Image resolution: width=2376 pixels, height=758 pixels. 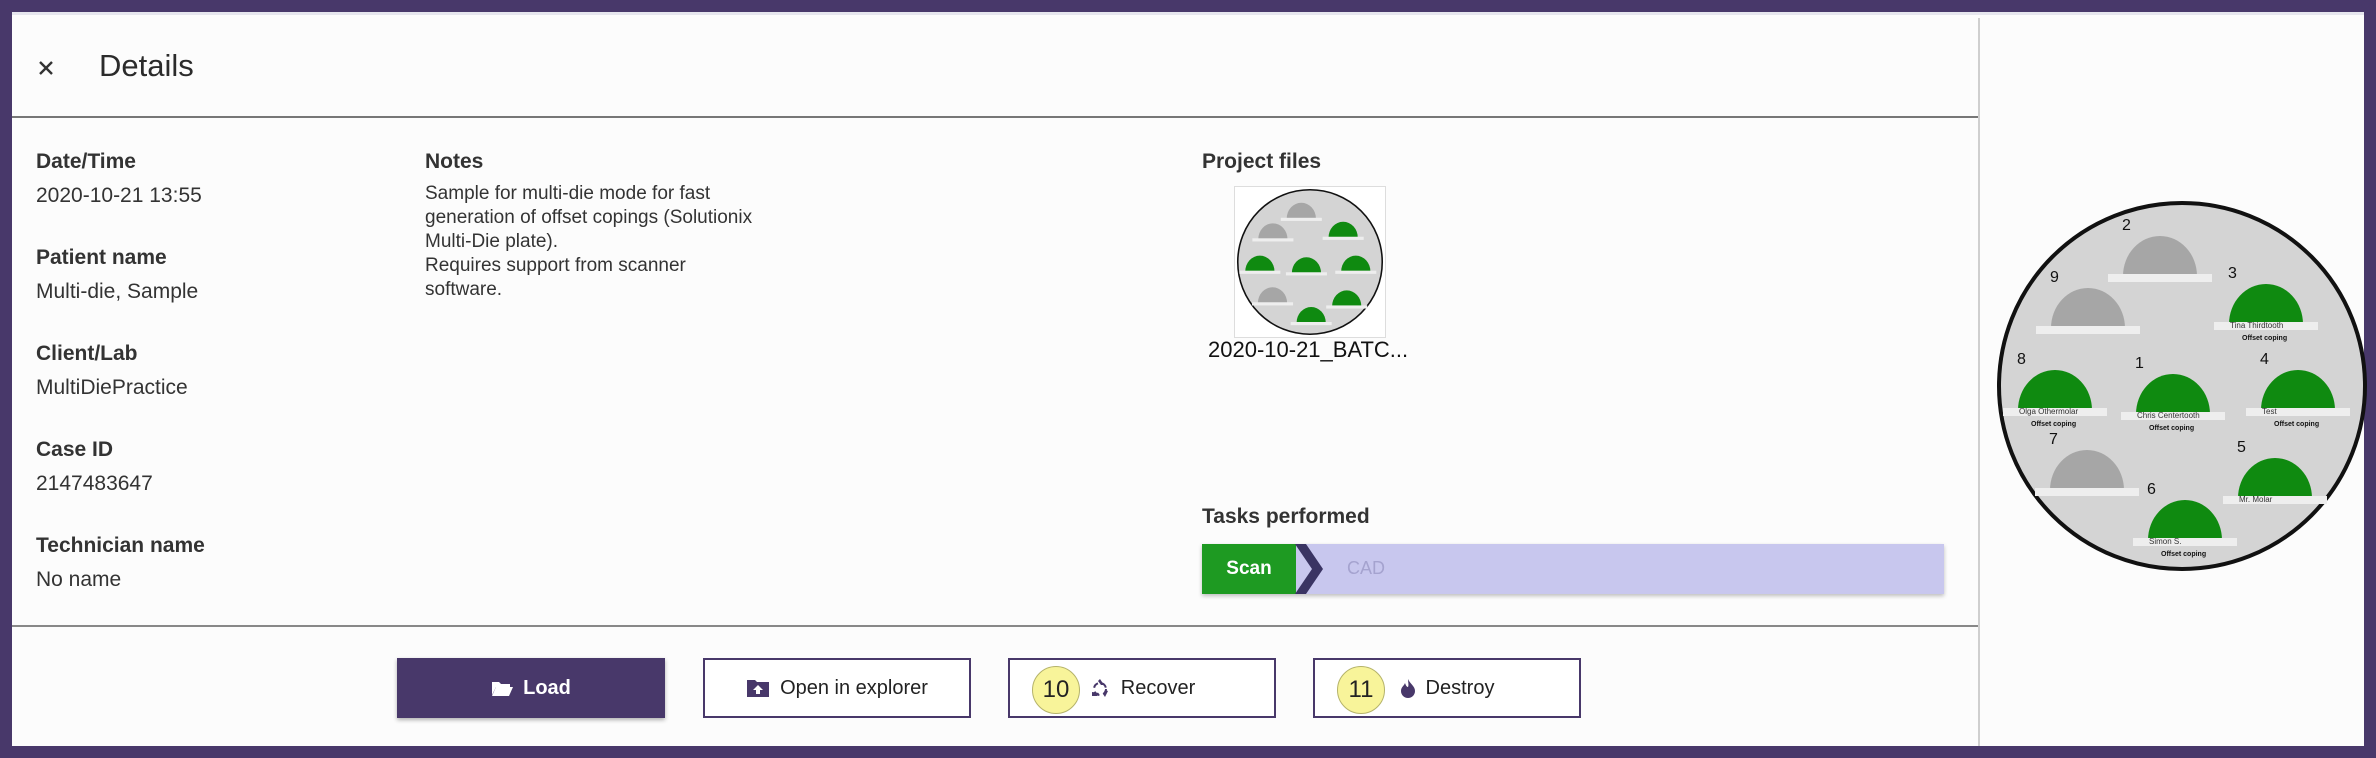 What do you see at coordinates (2054, 277) in the screenshot?
I see `die-number: 9` at bounding box center [2054, 277].